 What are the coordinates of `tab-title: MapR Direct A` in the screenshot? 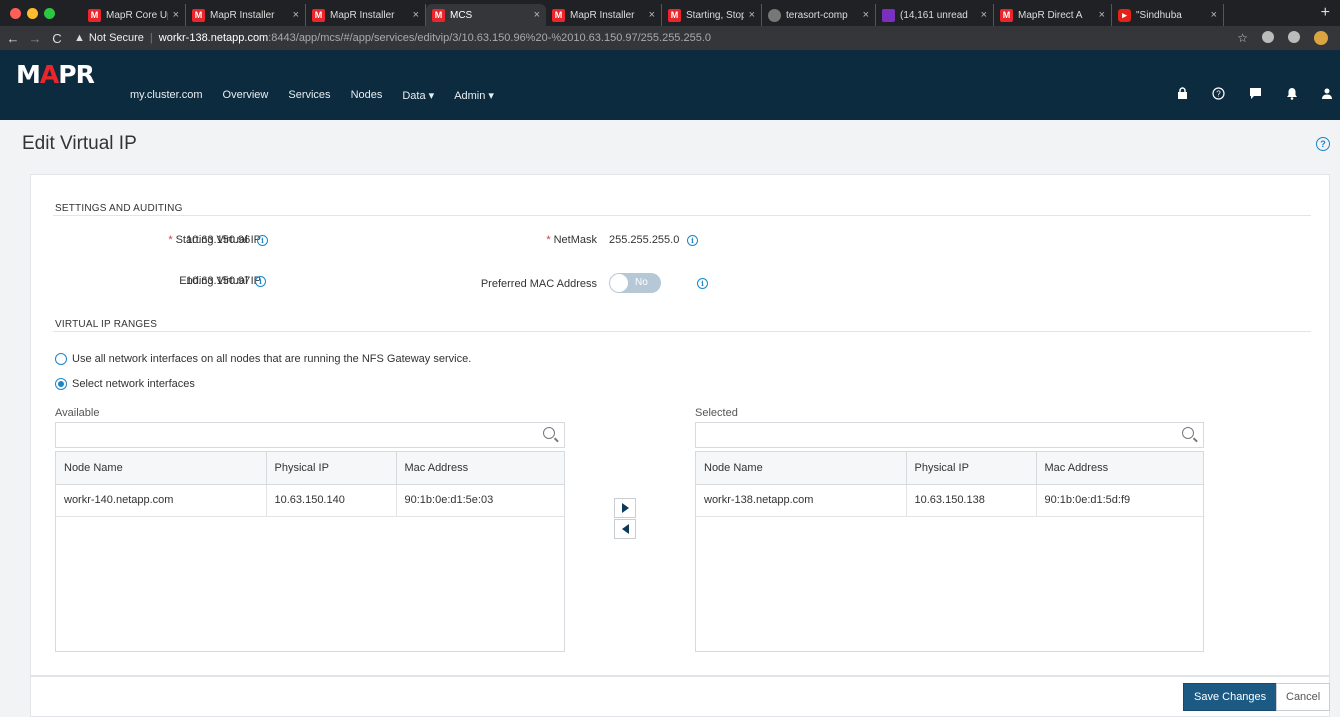 It's located at (1050, 15).